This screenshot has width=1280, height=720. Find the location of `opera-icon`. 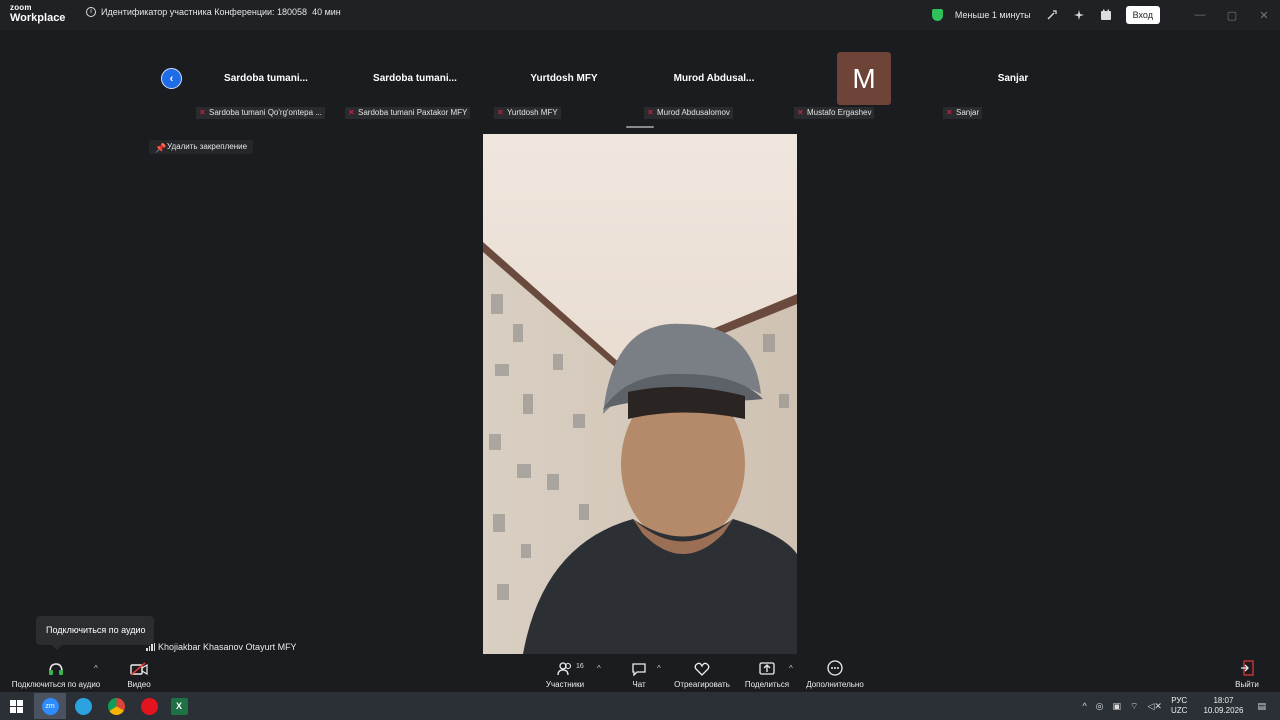

opera-icon is located at coordinates (149, 706).